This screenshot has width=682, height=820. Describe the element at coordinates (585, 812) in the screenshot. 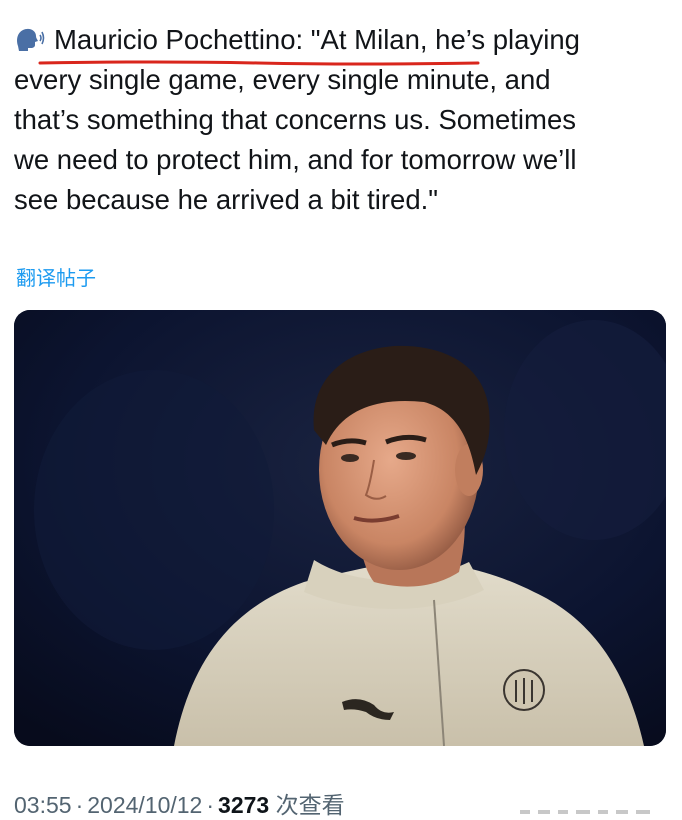

I see `watermark-mark` at that location.